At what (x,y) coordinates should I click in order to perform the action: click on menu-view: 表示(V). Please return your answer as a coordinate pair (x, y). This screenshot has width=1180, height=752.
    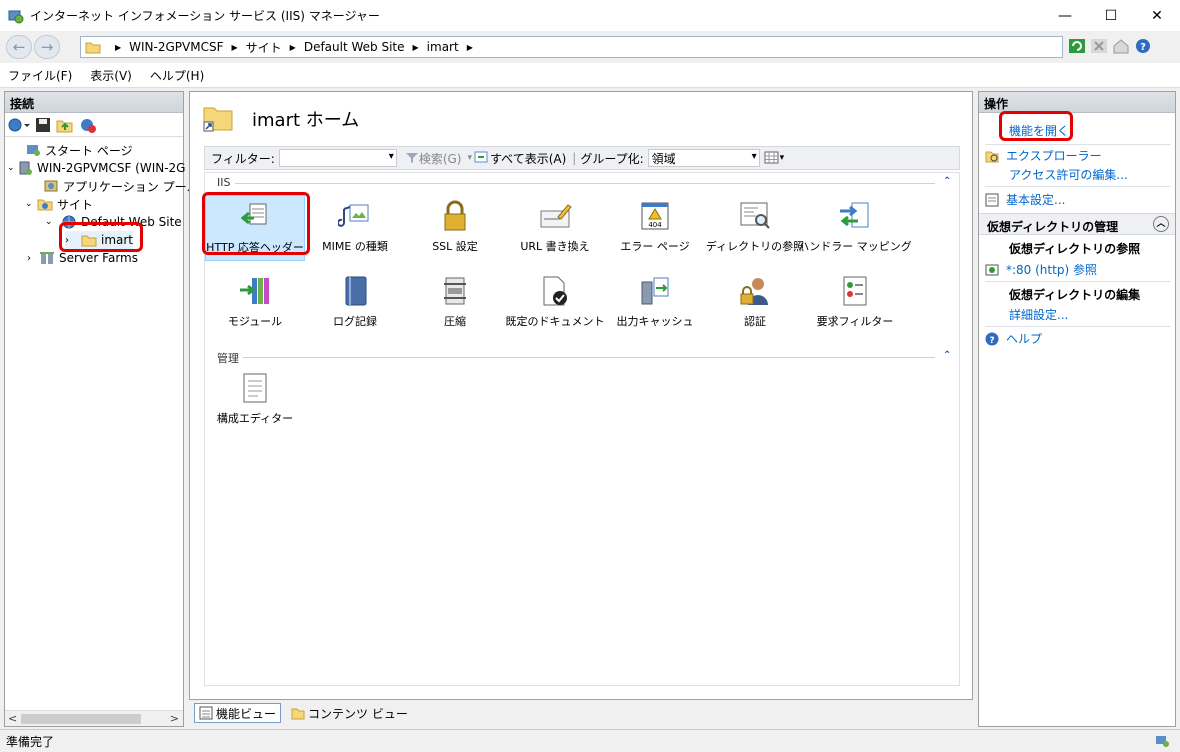
    Looking at the image, I should click on (111, 75).